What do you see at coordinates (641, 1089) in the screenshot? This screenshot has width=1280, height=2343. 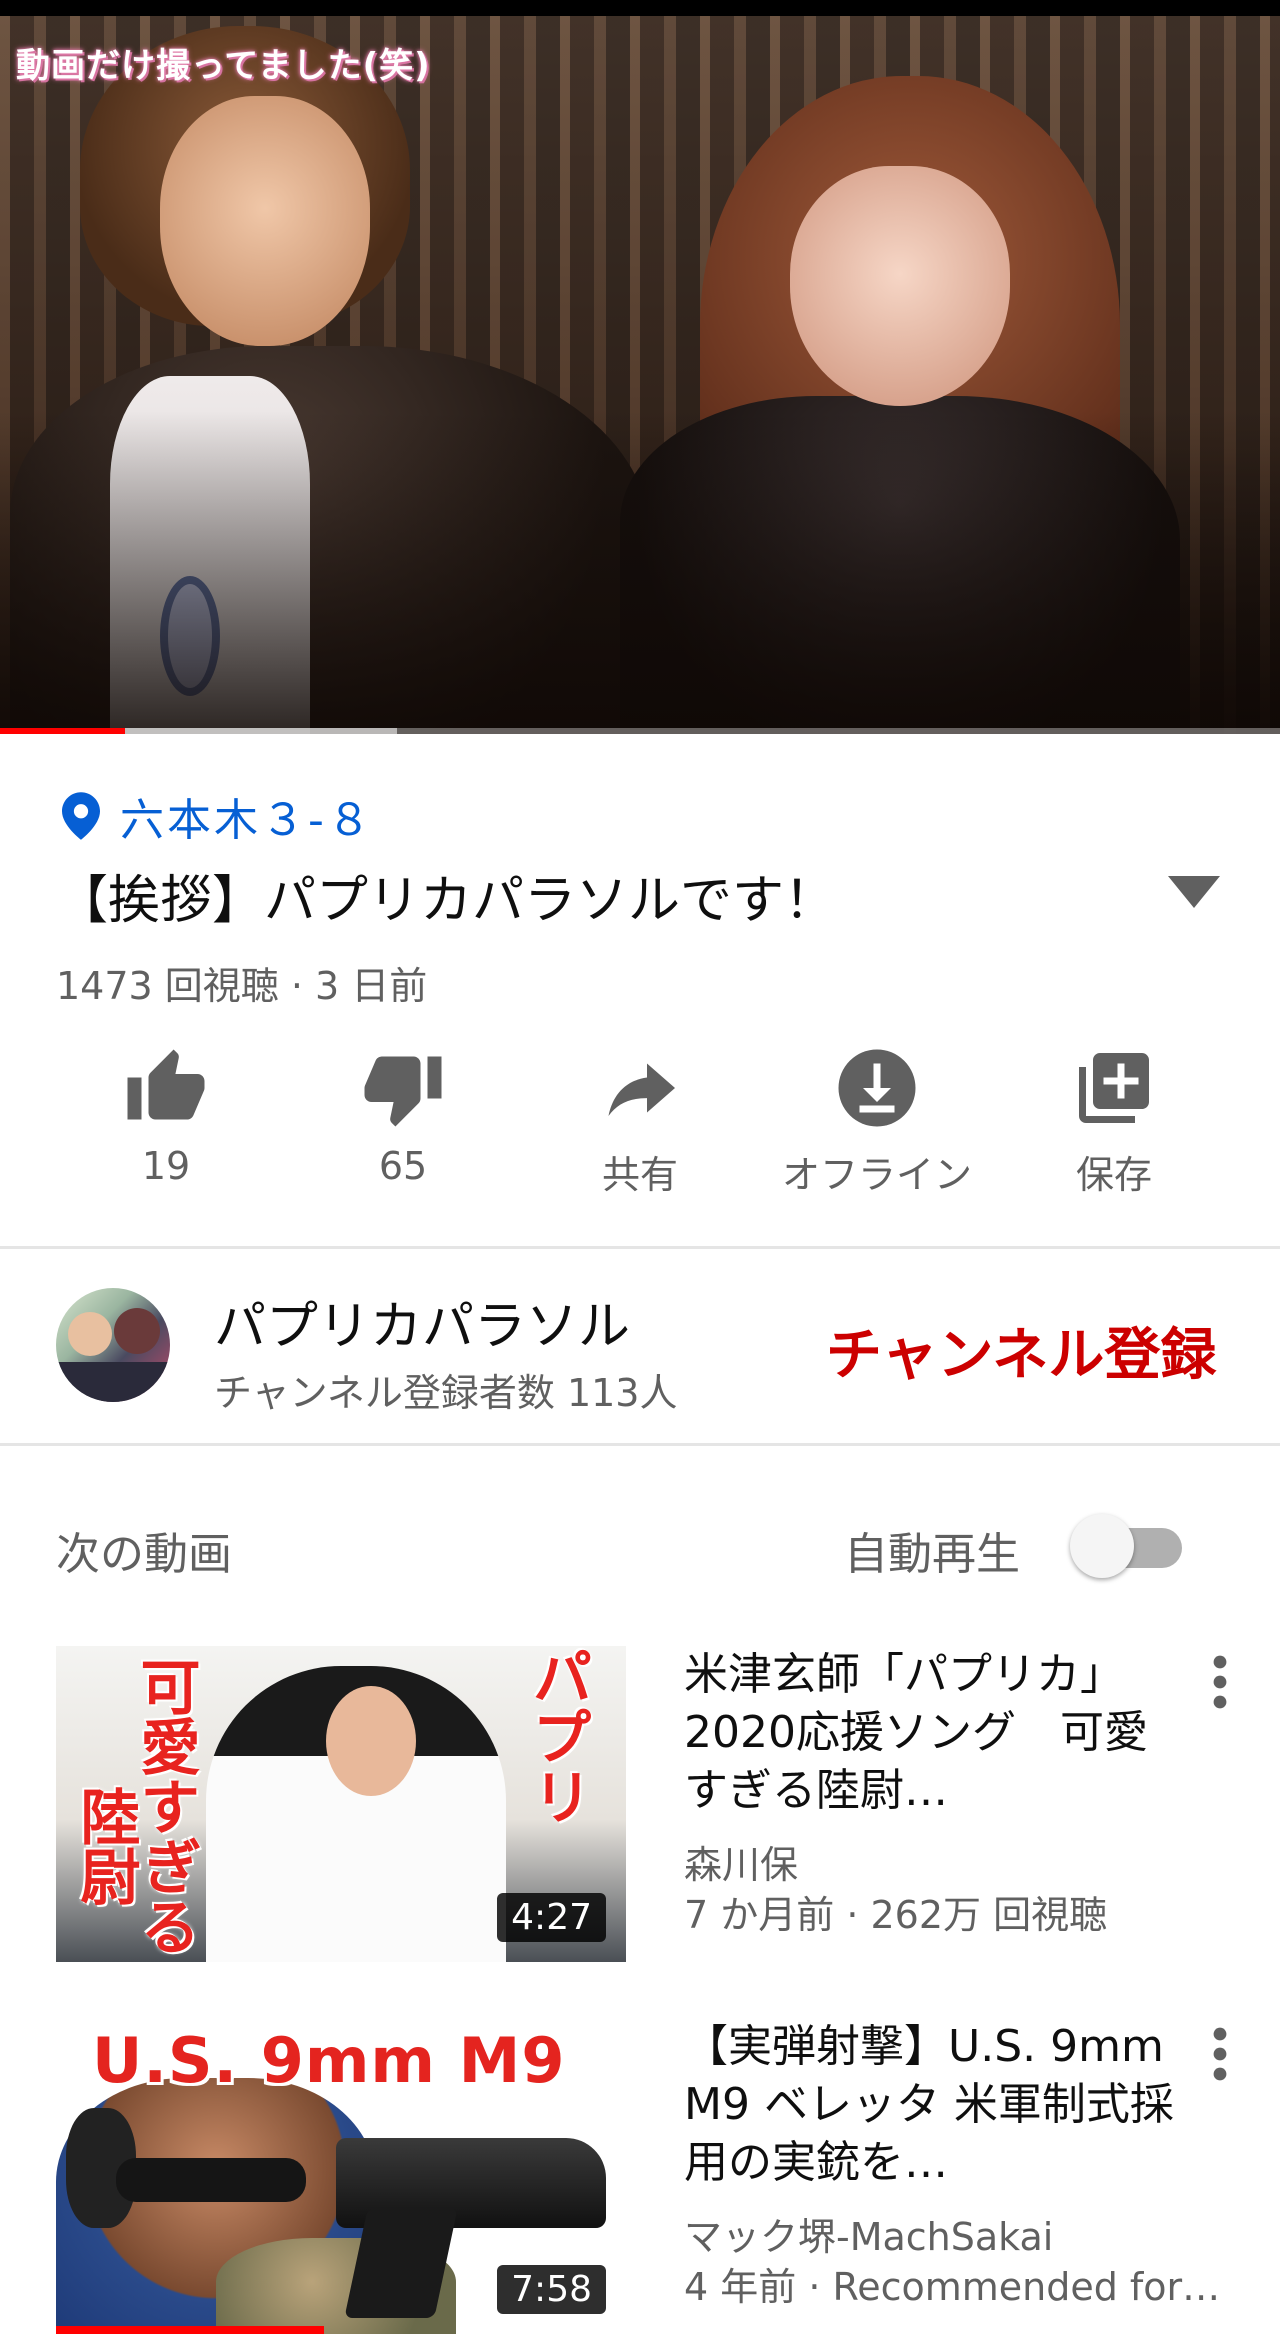 I see `share-icon` at bounding box center [641, 1089].